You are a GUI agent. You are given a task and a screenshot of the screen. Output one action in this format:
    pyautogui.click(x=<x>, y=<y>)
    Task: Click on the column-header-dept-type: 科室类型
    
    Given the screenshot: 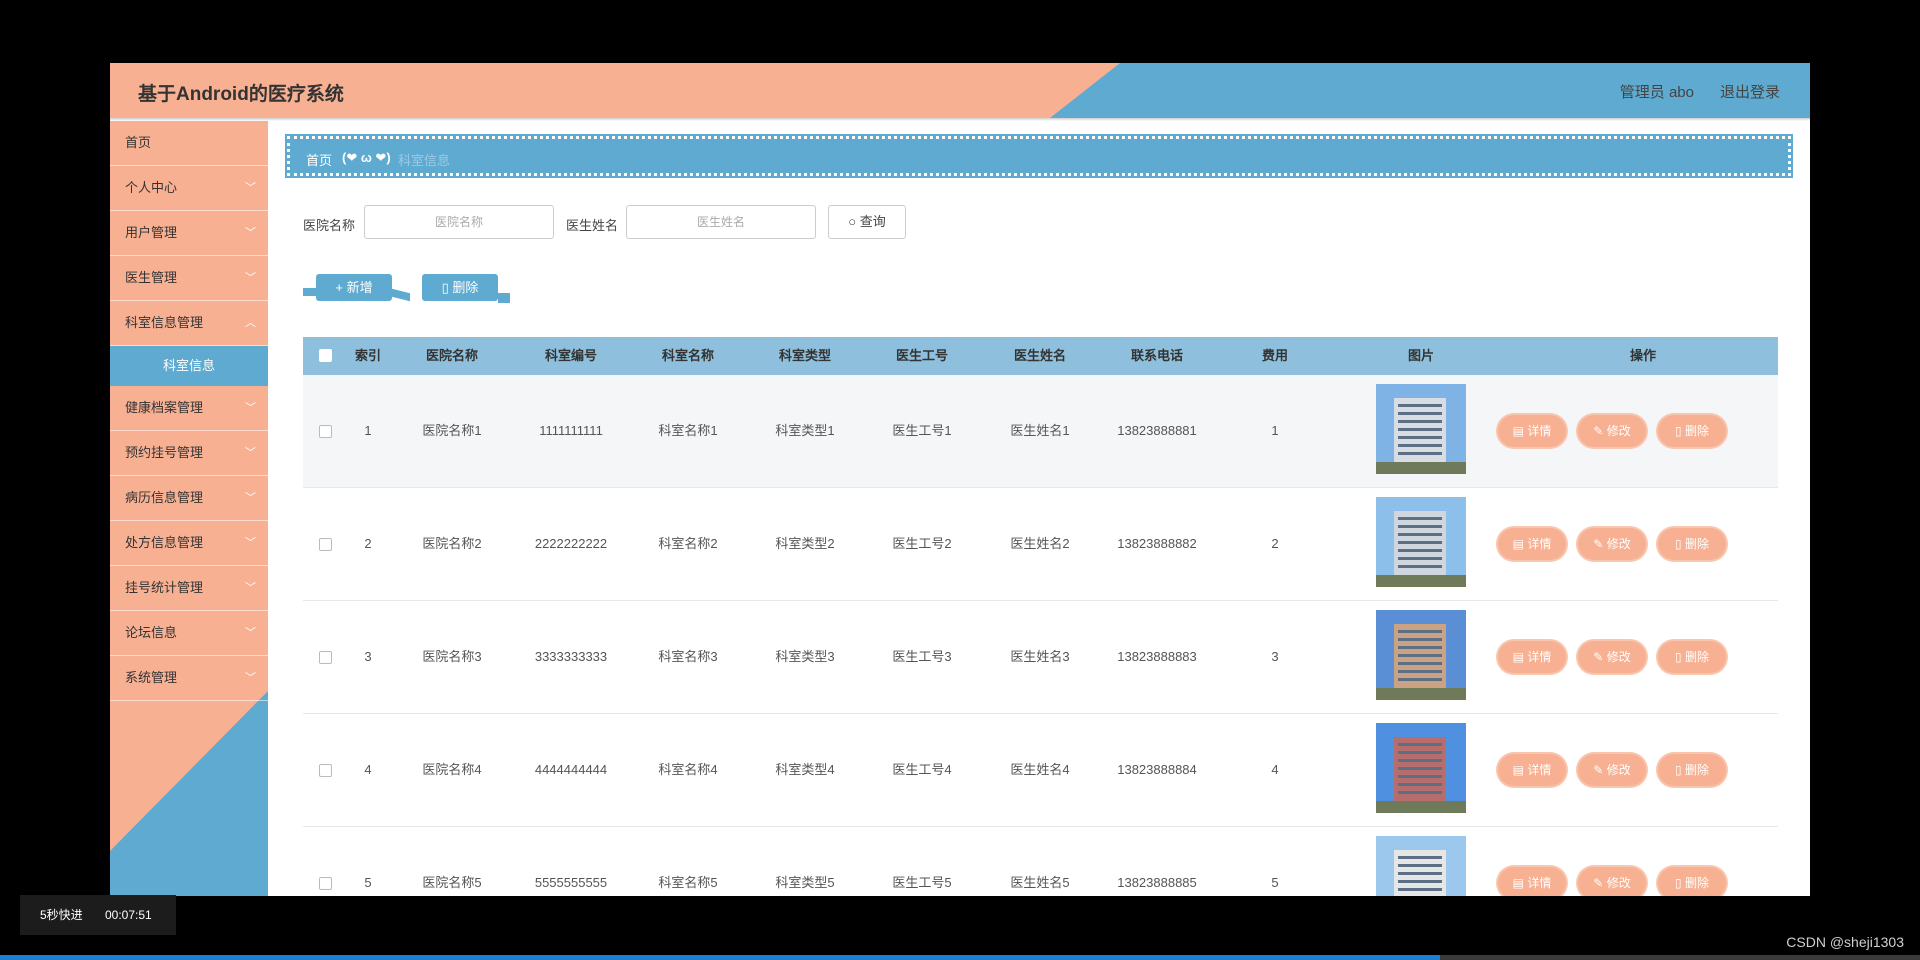 What is the action you would take?
    pyautogui.click(x=805, y=356)
    